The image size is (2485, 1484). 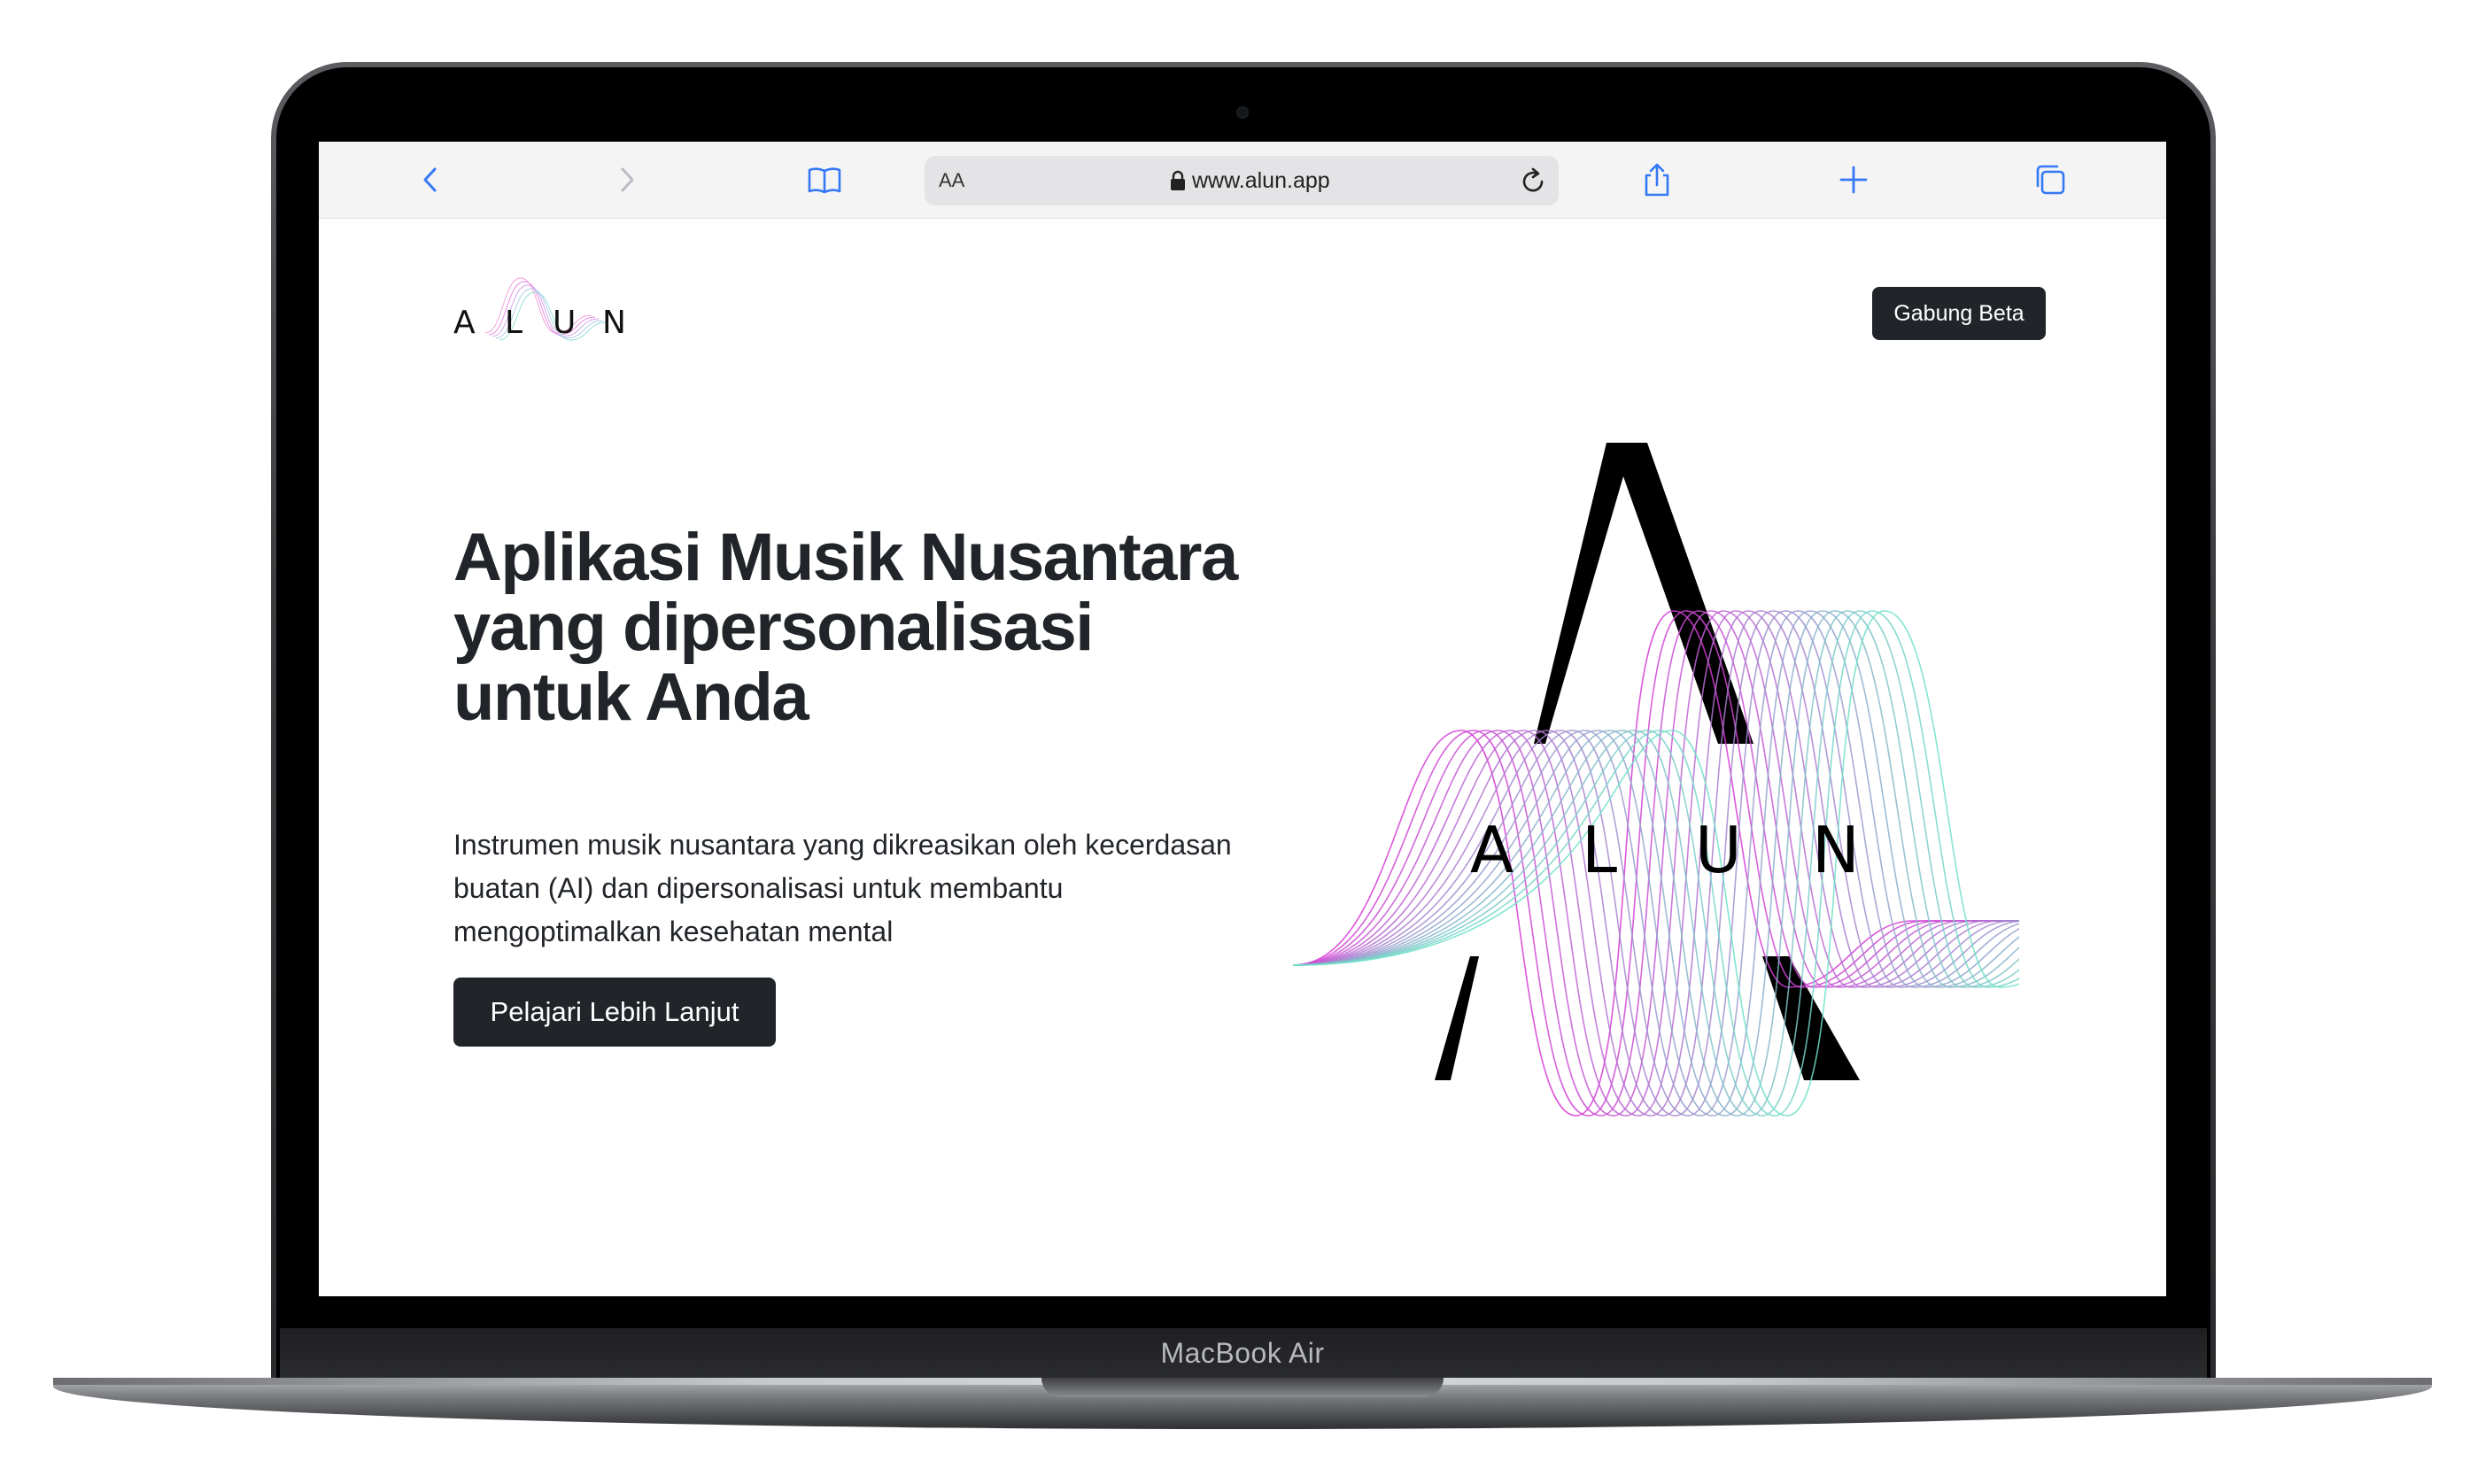 I want to click on art-letter-a: A, so click(x=1491, y=850).